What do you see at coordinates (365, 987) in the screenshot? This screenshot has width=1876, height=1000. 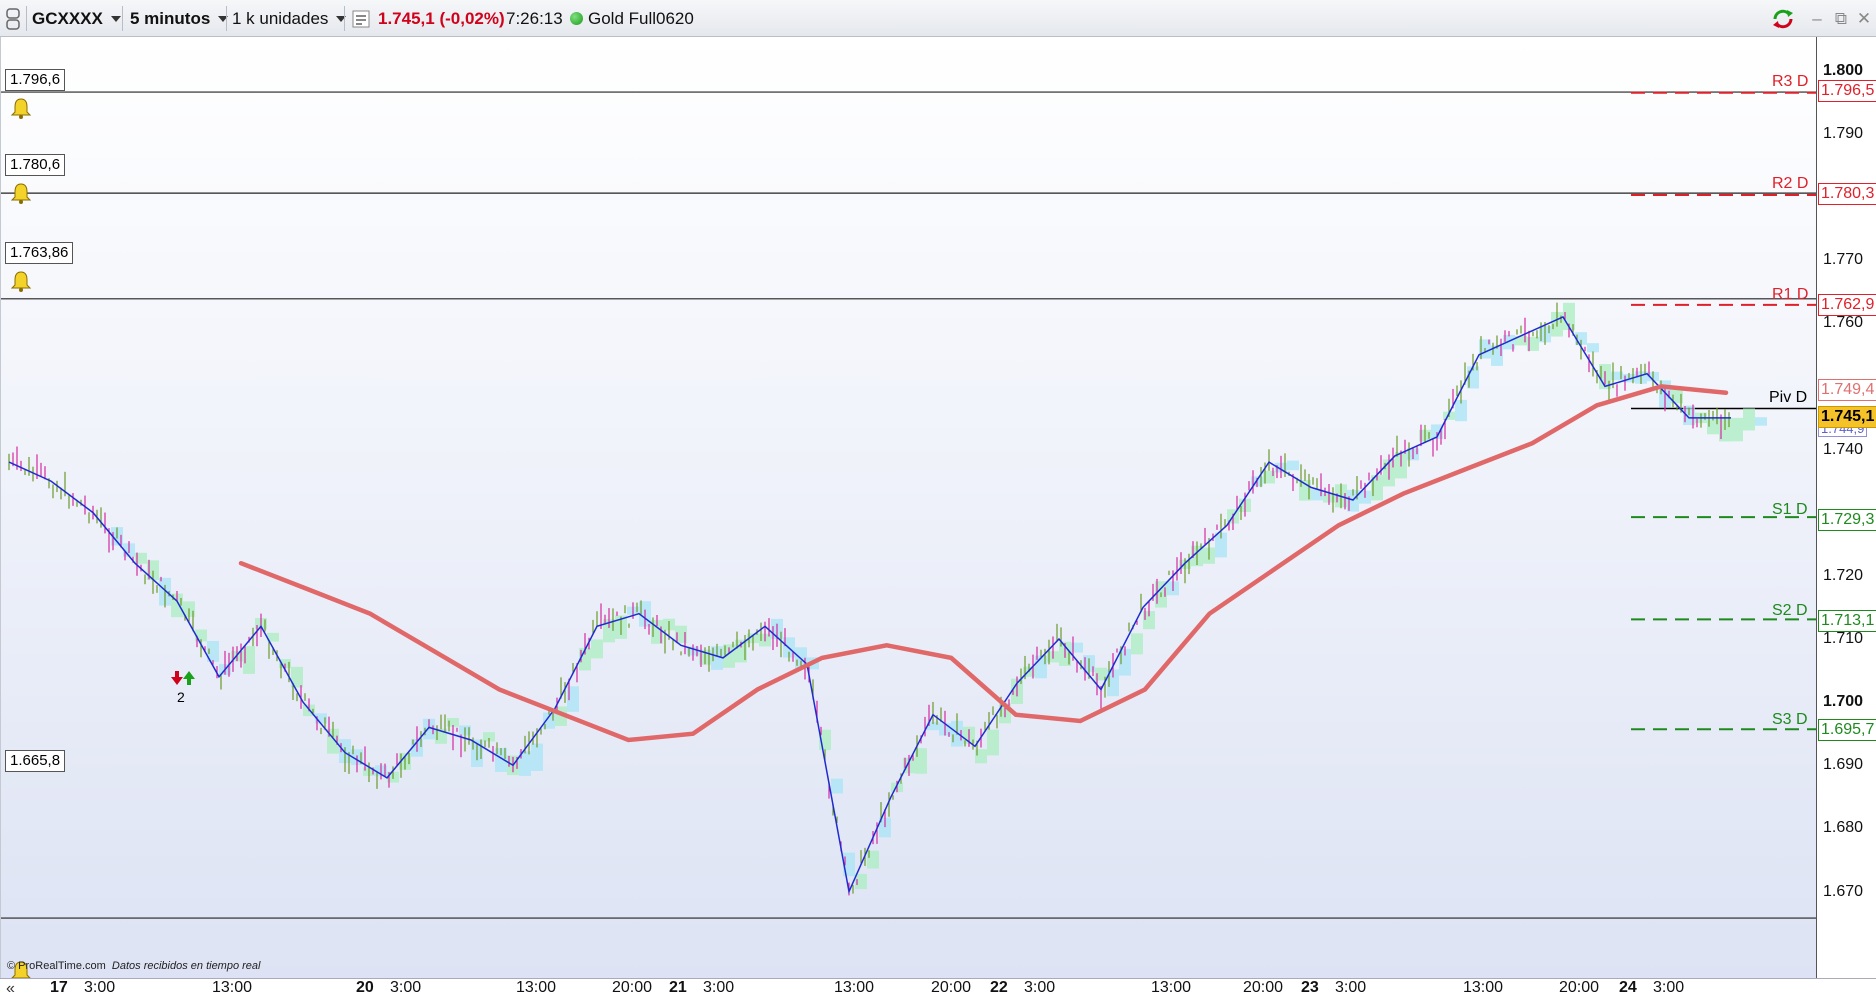 I see `time-tick: 20` at bounding box center [365, 987].